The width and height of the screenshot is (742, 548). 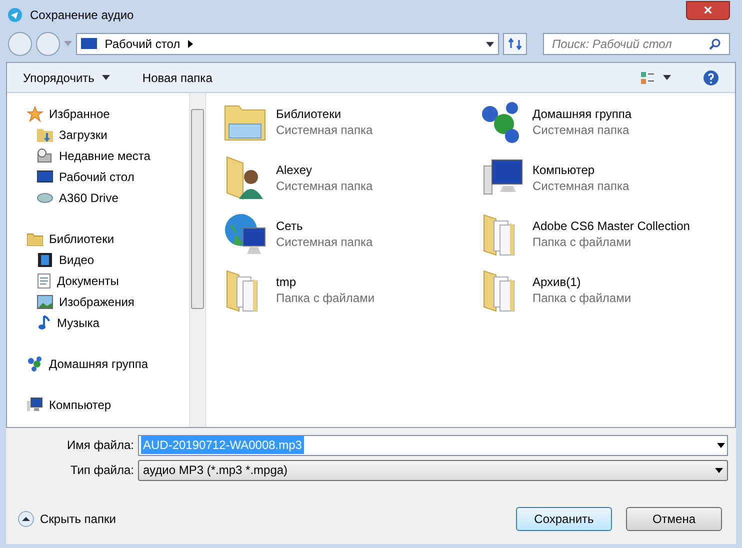 I want to click on search-field: Поиск: Рабочий стол, so click(x=636, y=44).